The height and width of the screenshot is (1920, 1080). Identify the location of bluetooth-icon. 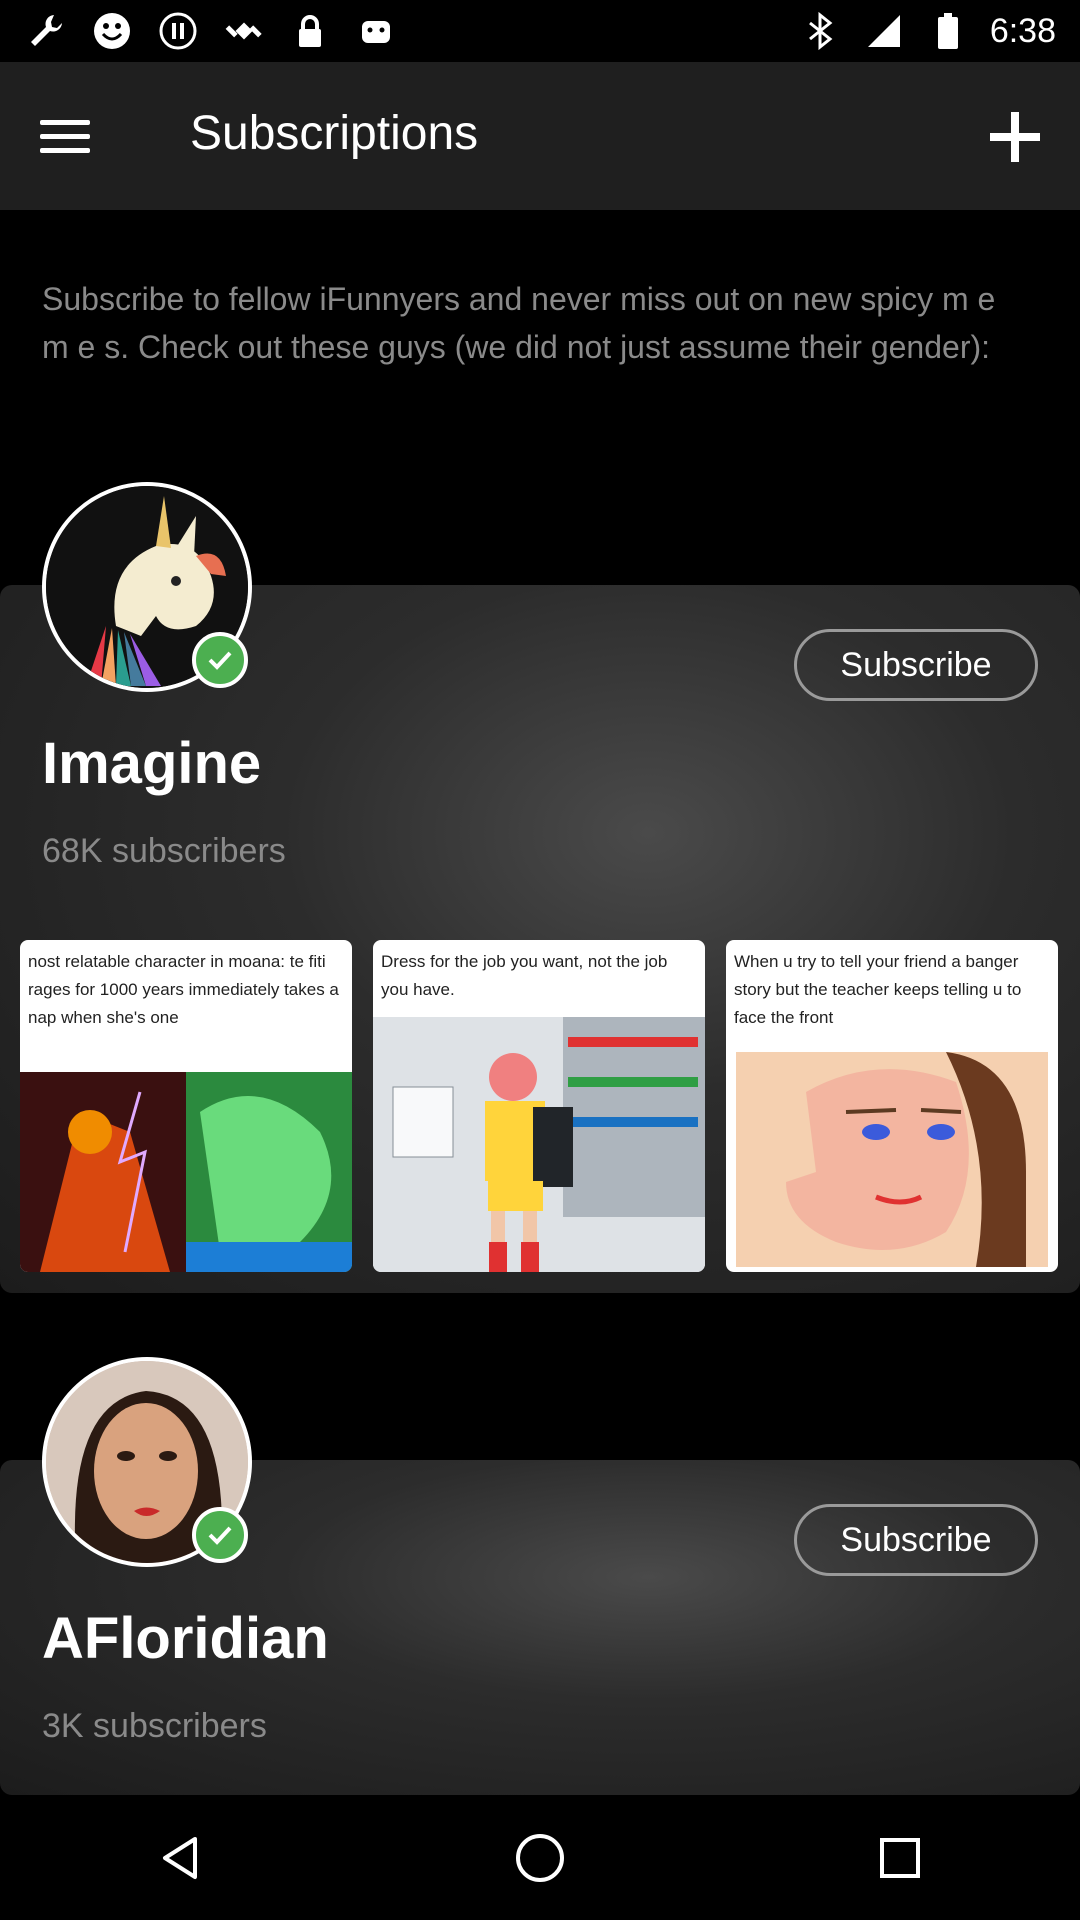
(820, 31).